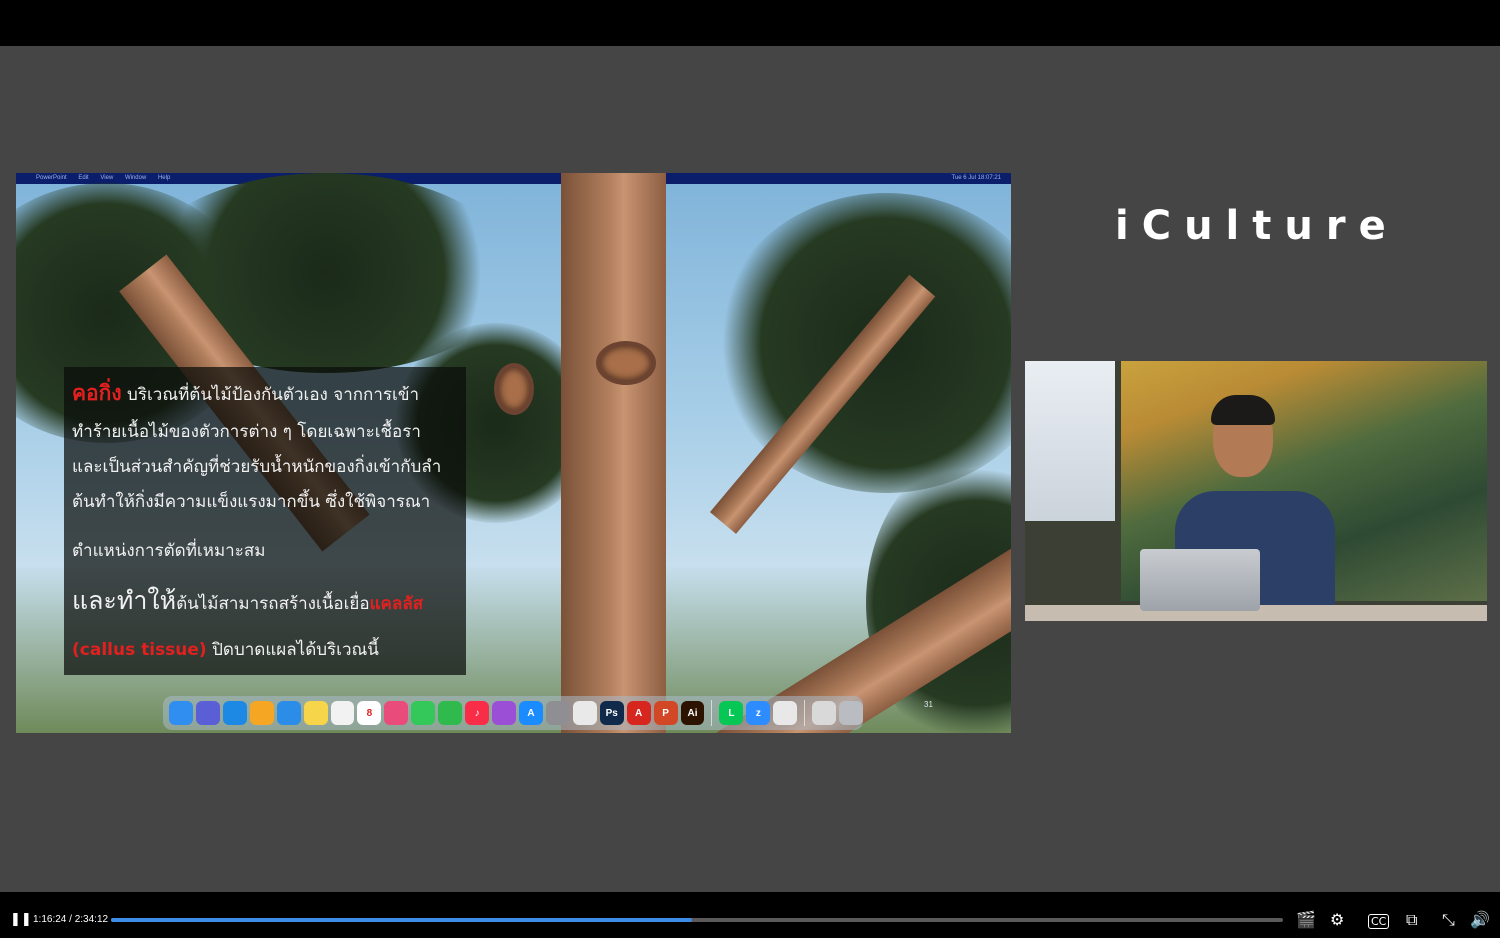  I want to click on miniplayer-icon: ⧉, so click(1411, 920).